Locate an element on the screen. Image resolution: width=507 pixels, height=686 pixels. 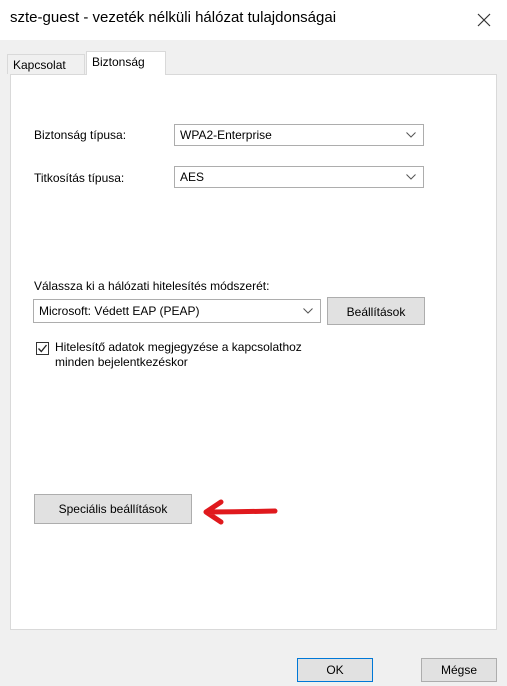
auth-method-select: Microsoft: Védett EAP (PEAP) is located at coordinates (177, 311).